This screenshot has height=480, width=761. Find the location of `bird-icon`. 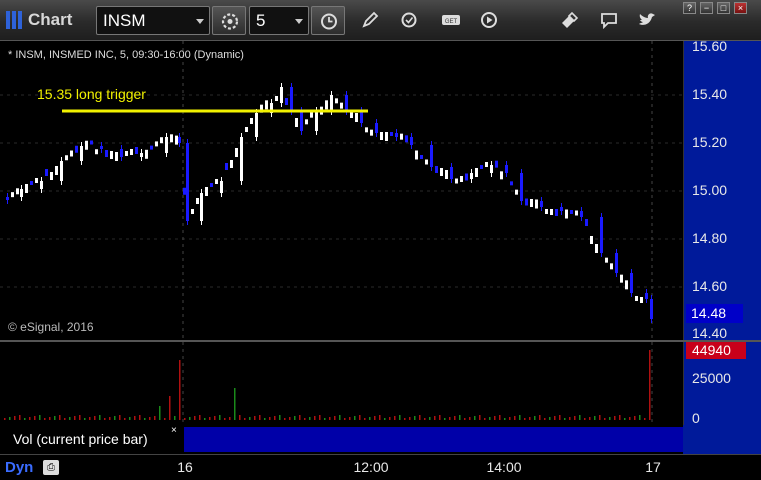

bird-icon is located at coordinates (647, 20).